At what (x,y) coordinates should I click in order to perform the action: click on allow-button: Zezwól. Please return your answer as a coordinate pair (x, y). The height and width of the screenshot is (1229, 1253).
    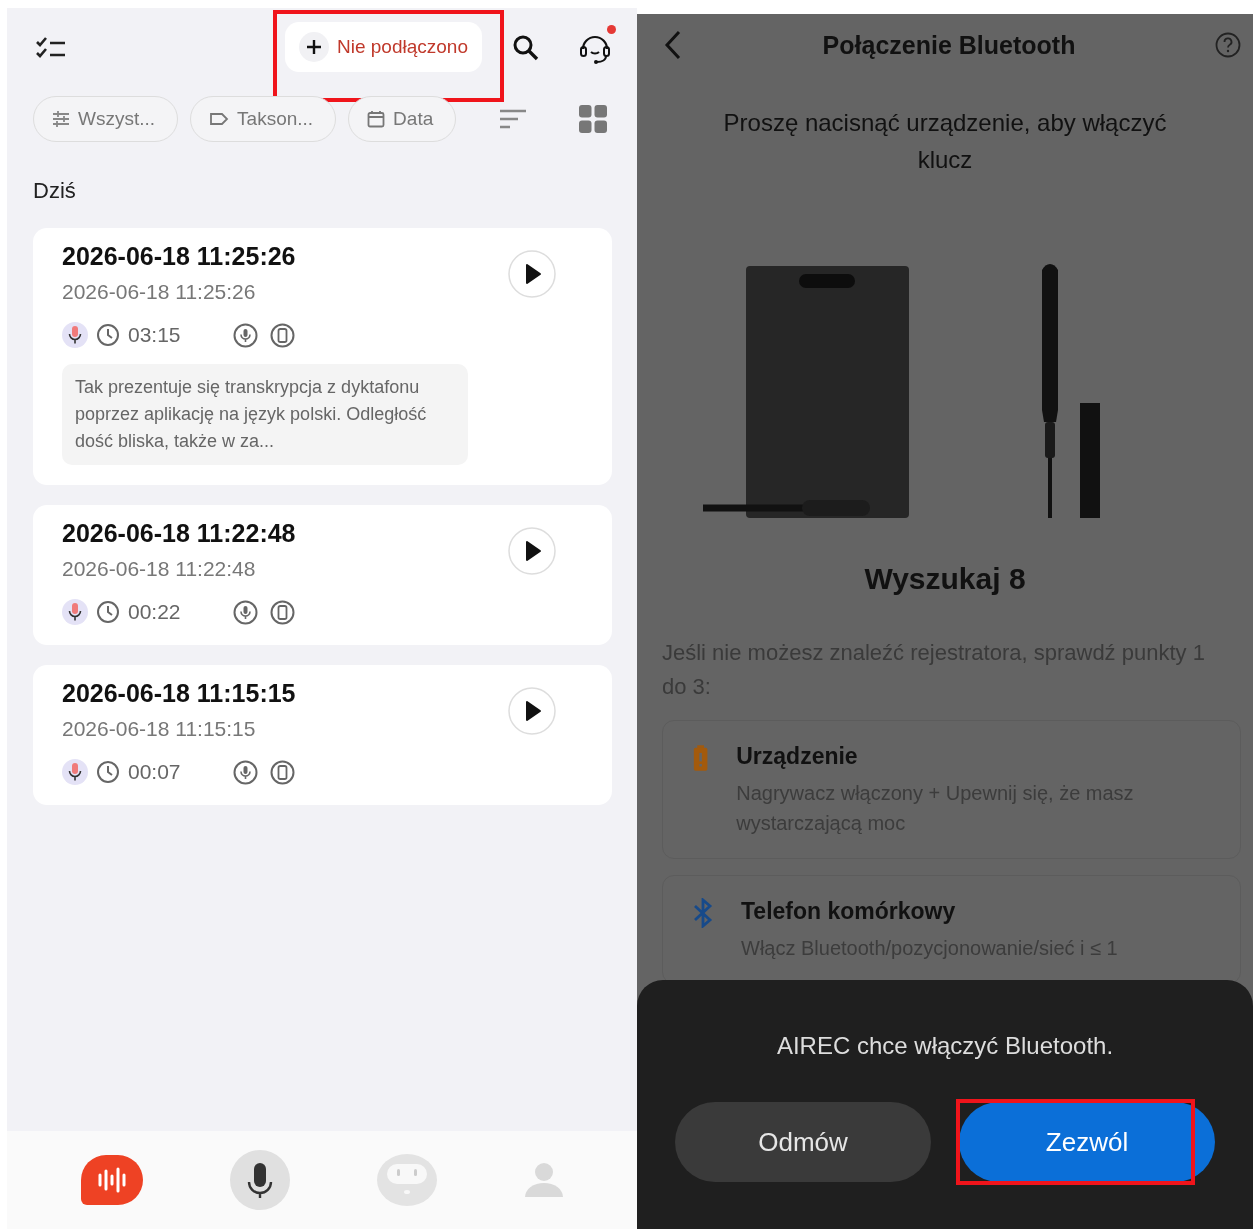
    Looking at the image, I should click on (1087, 1142).